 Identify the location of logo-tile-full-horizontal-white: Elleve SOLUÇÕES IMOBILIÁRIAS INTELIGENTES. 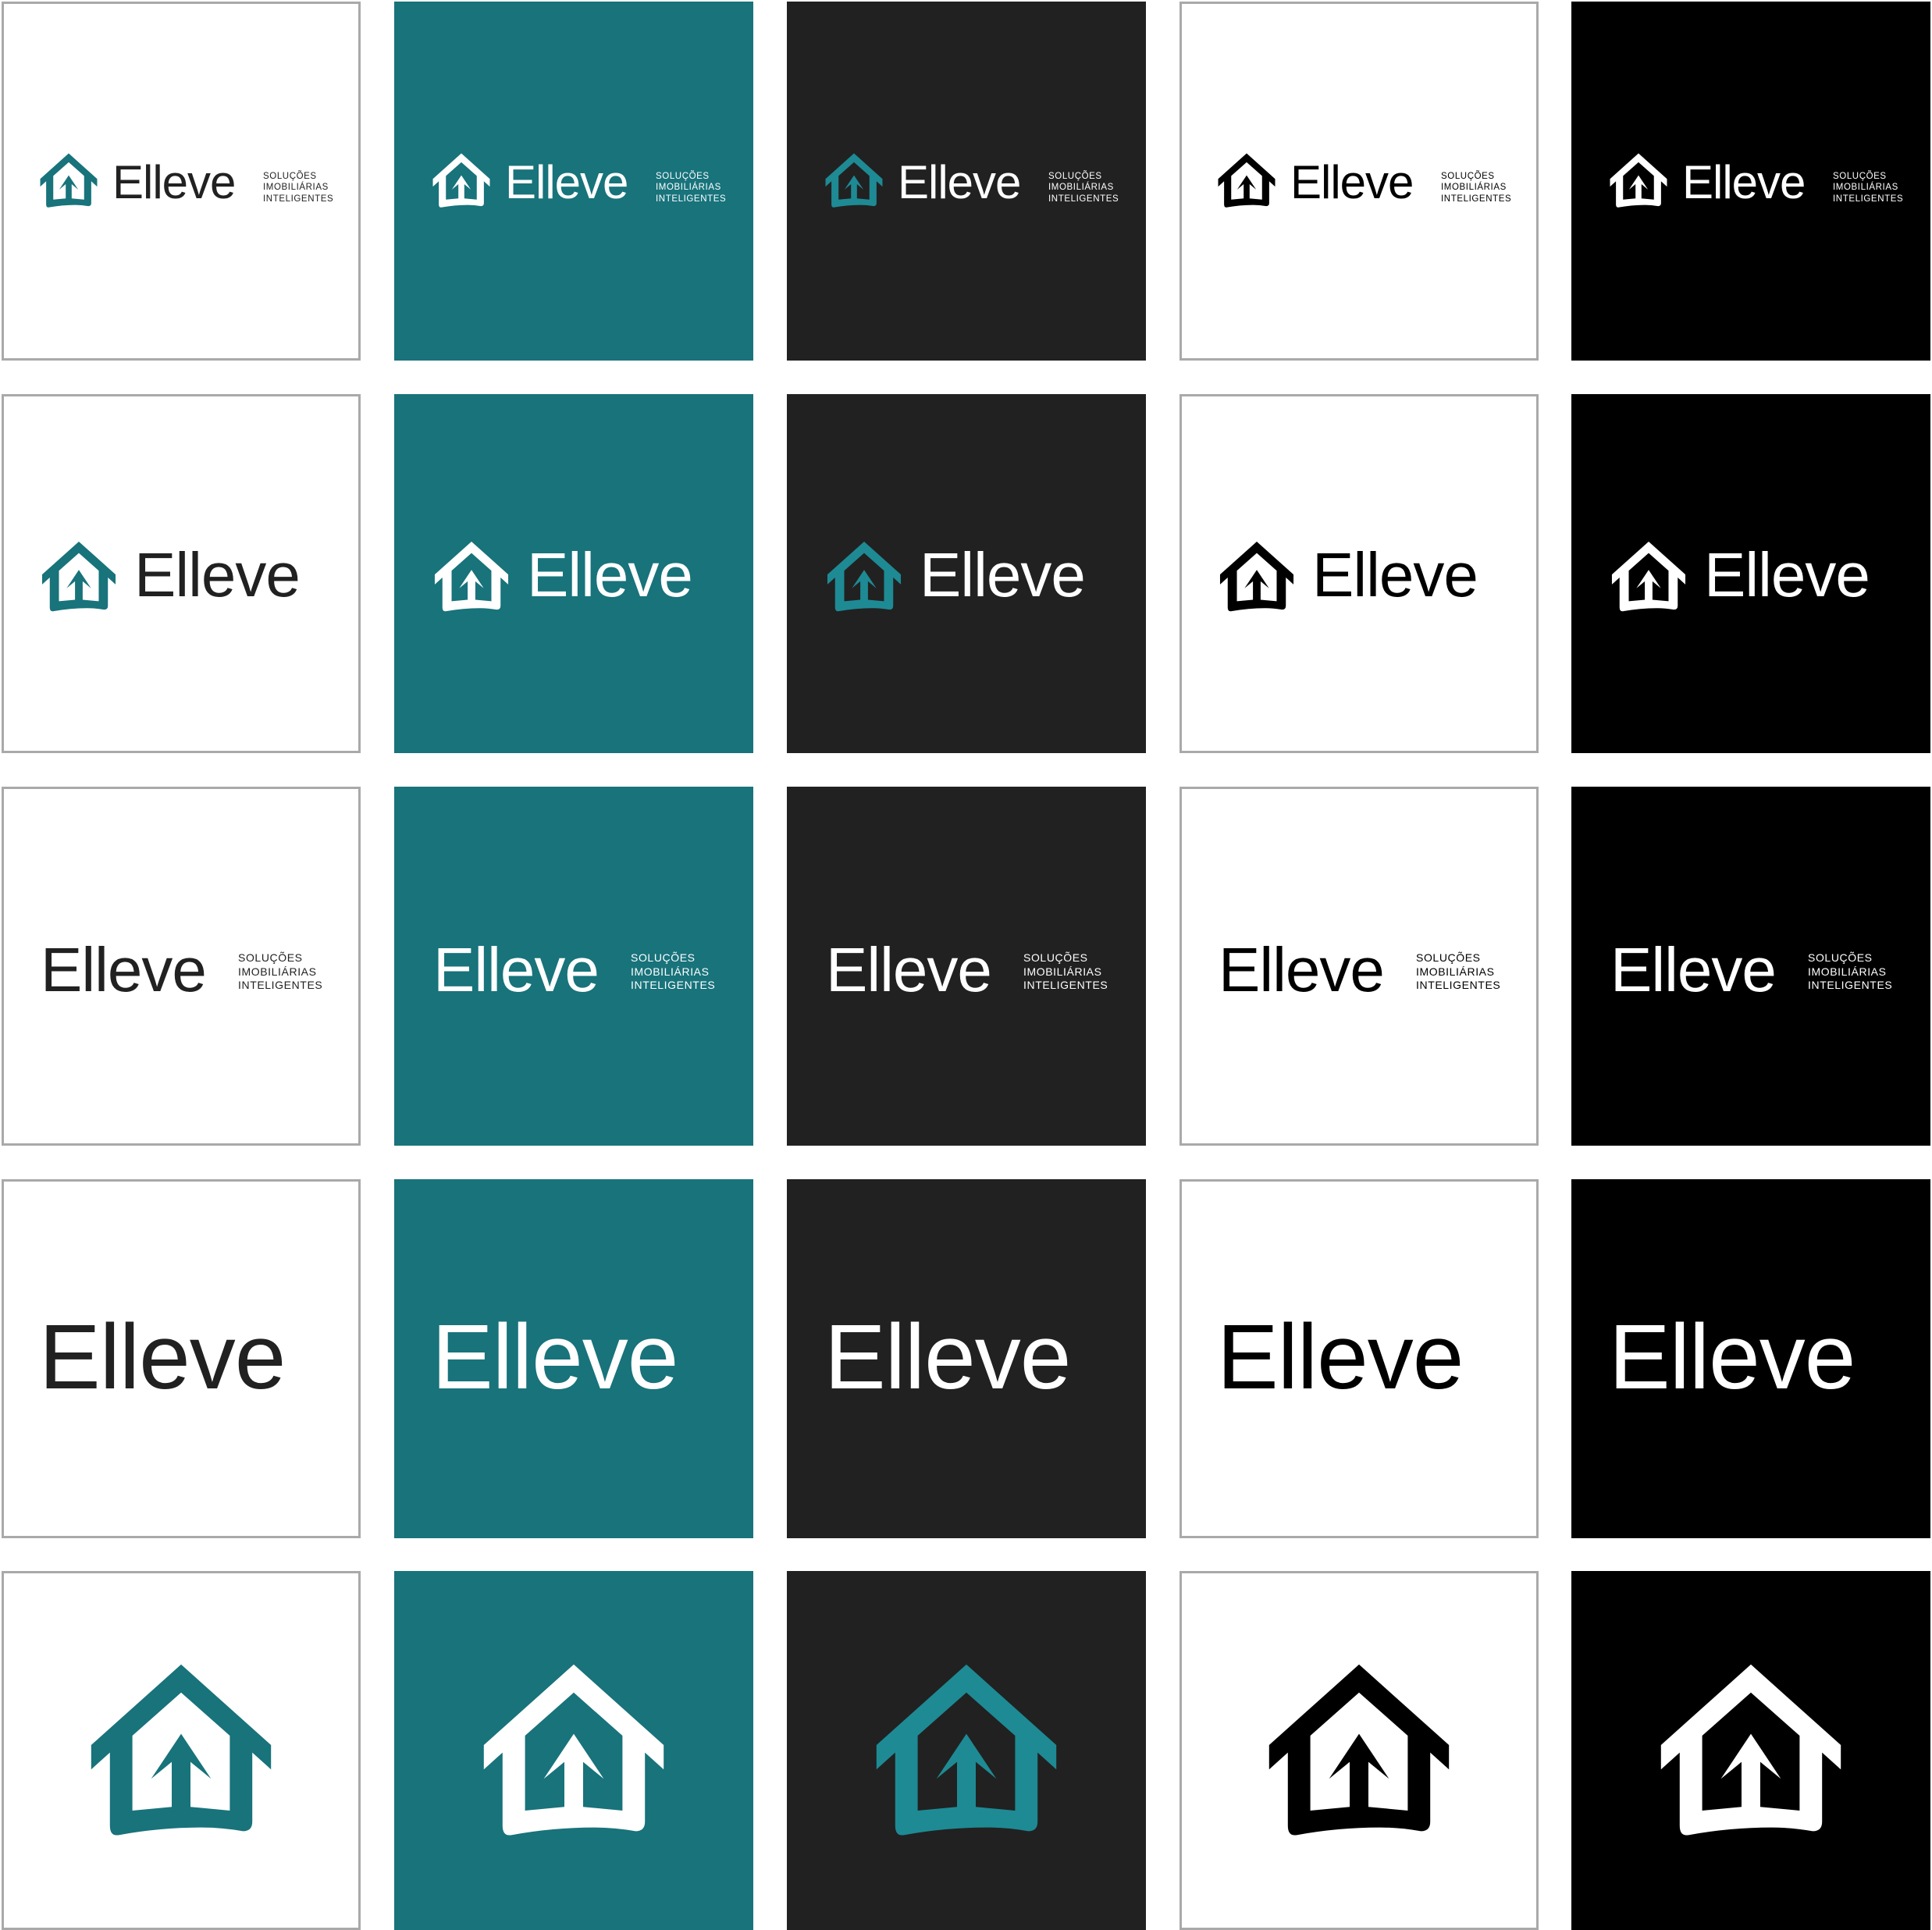
(181, 181).